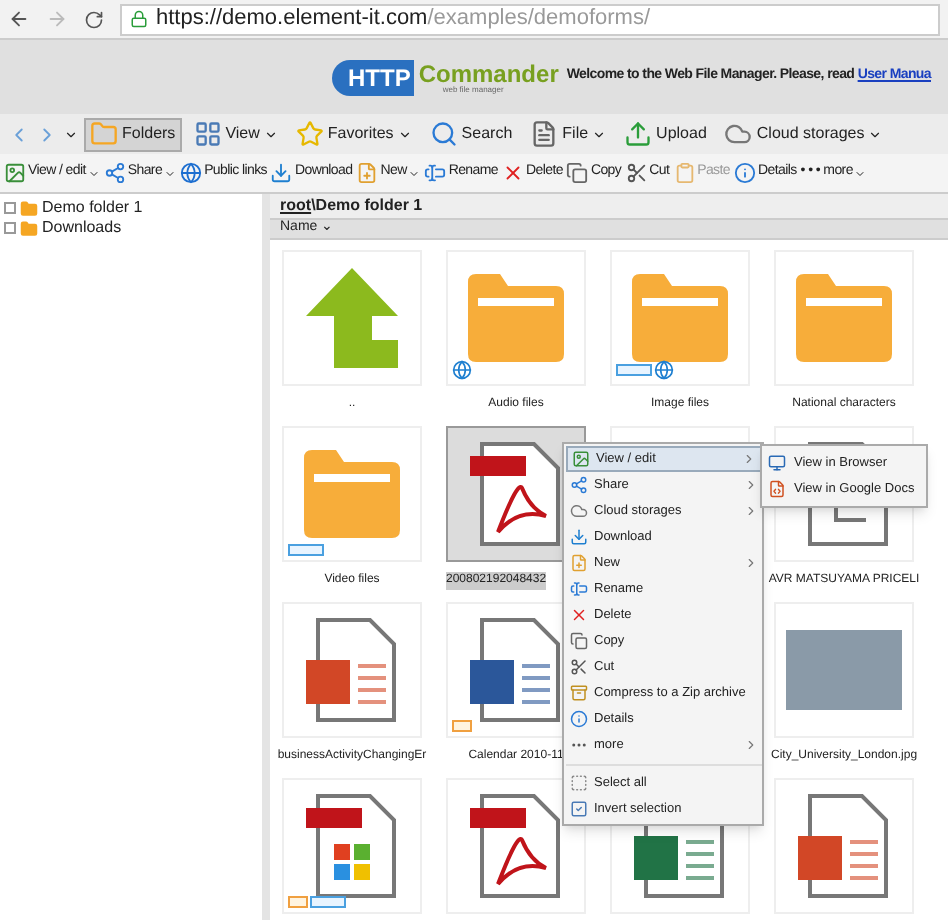  Describe the element at coordinates (777, 463) in the screenshot. I see `browser-icon` at that location.